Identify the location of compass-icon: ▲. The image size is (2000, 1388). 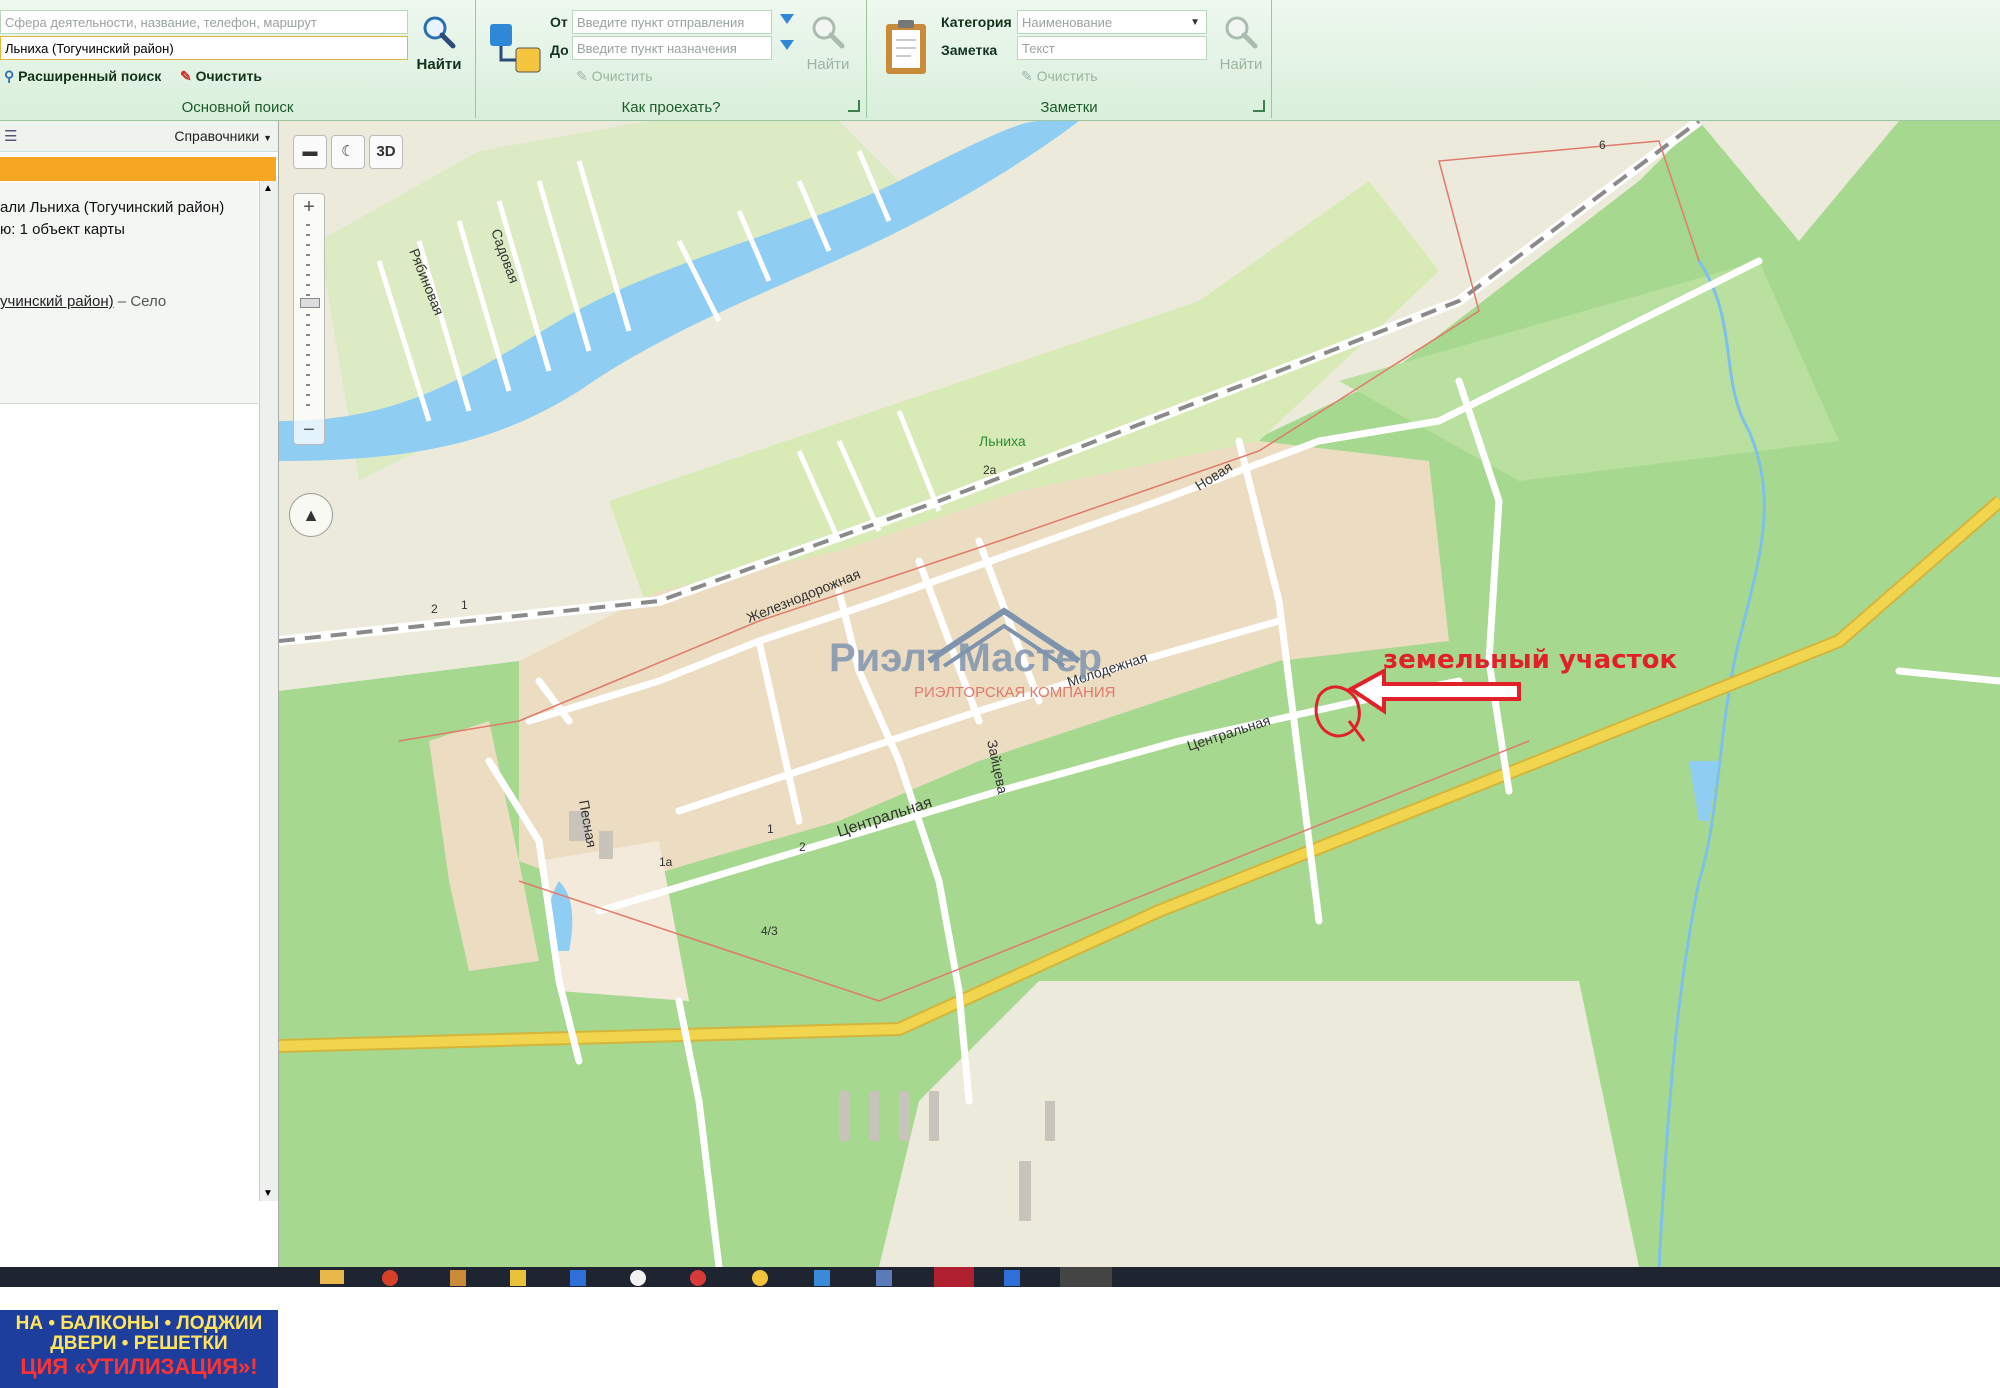
(311, 515).